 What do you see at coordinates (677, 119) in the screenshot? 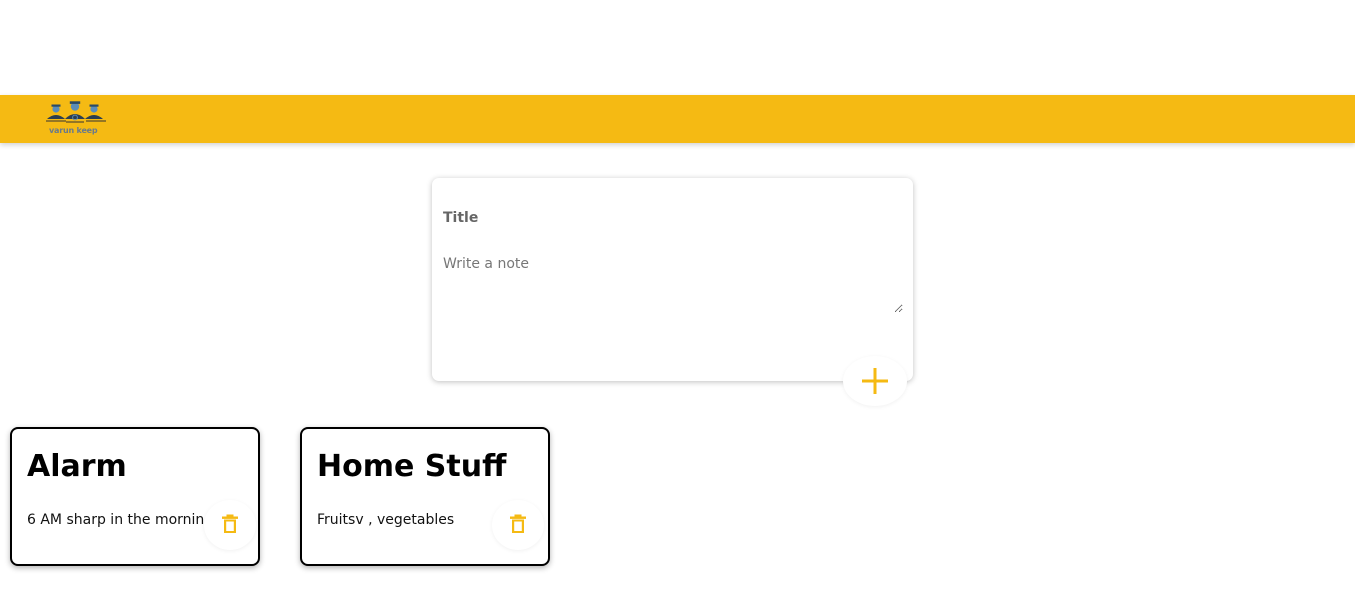
I see `app-header: varun keep` at bounding box center [677, 119].